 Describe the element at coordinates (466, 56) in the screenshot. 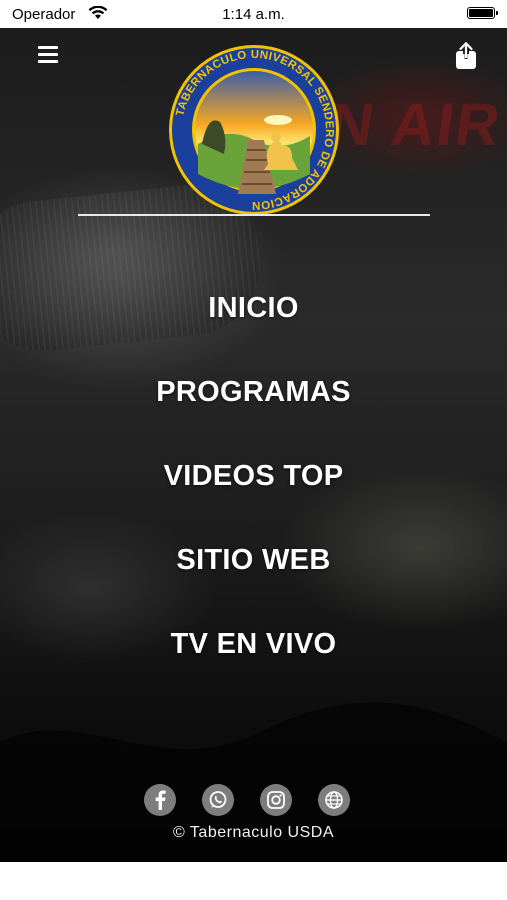

I see `share-icon` at that location.